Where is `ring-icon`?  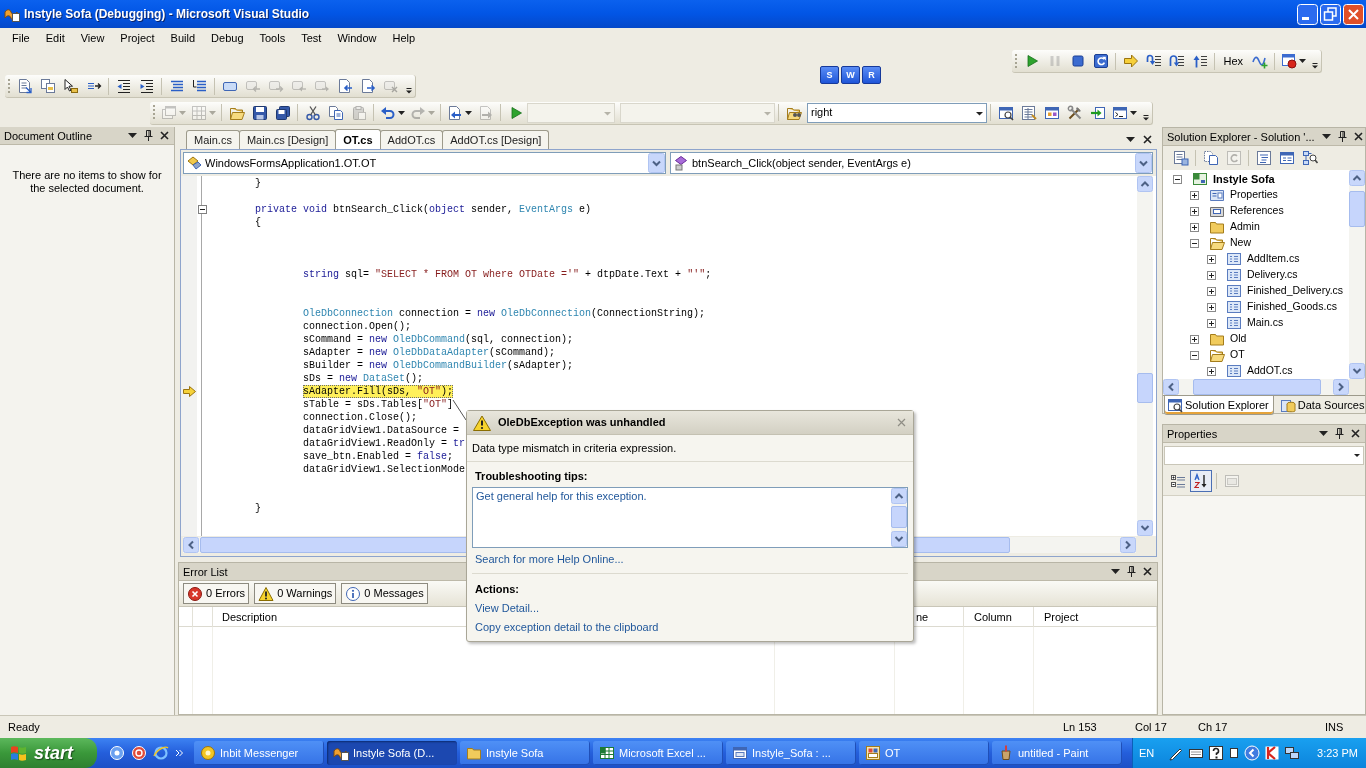
ring-icon is located at coordinates (139, 753).